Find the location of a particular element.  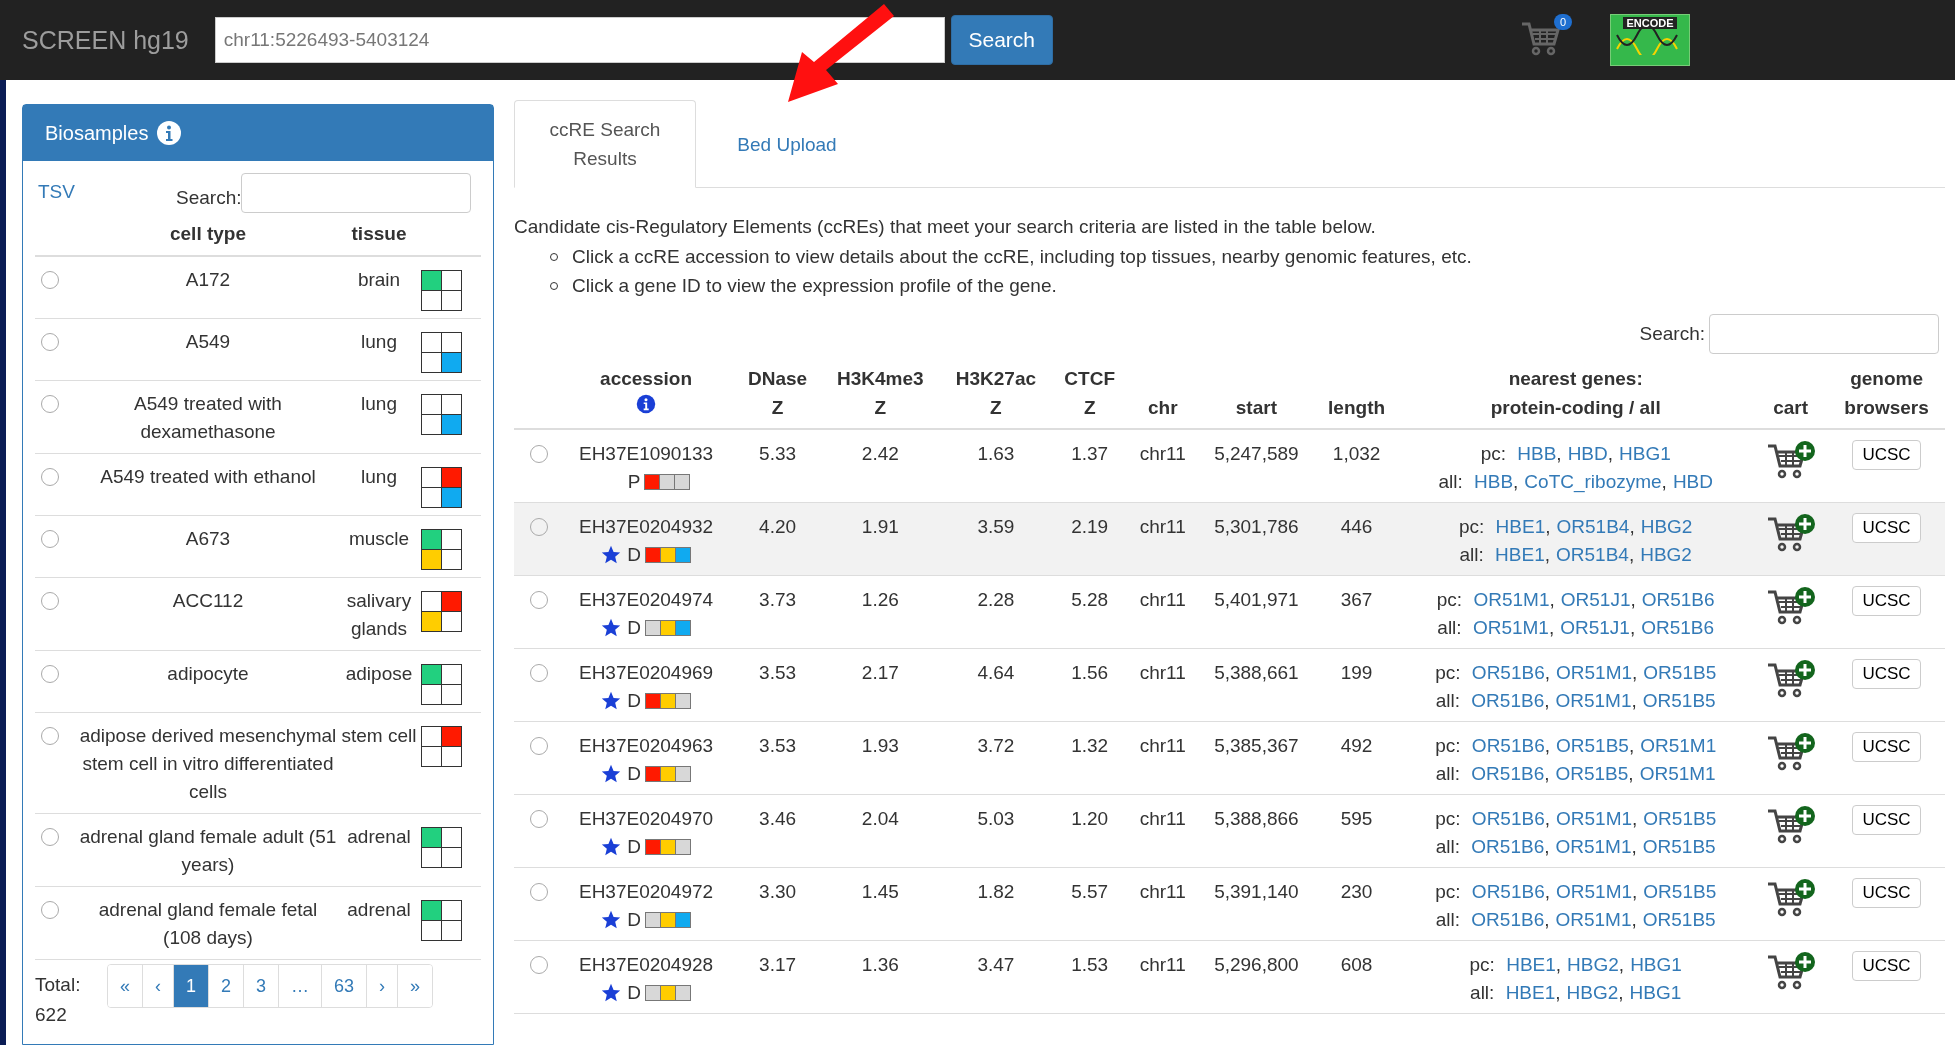

brand-title: SCREEN hg19 is located at coordinates (105, 40).